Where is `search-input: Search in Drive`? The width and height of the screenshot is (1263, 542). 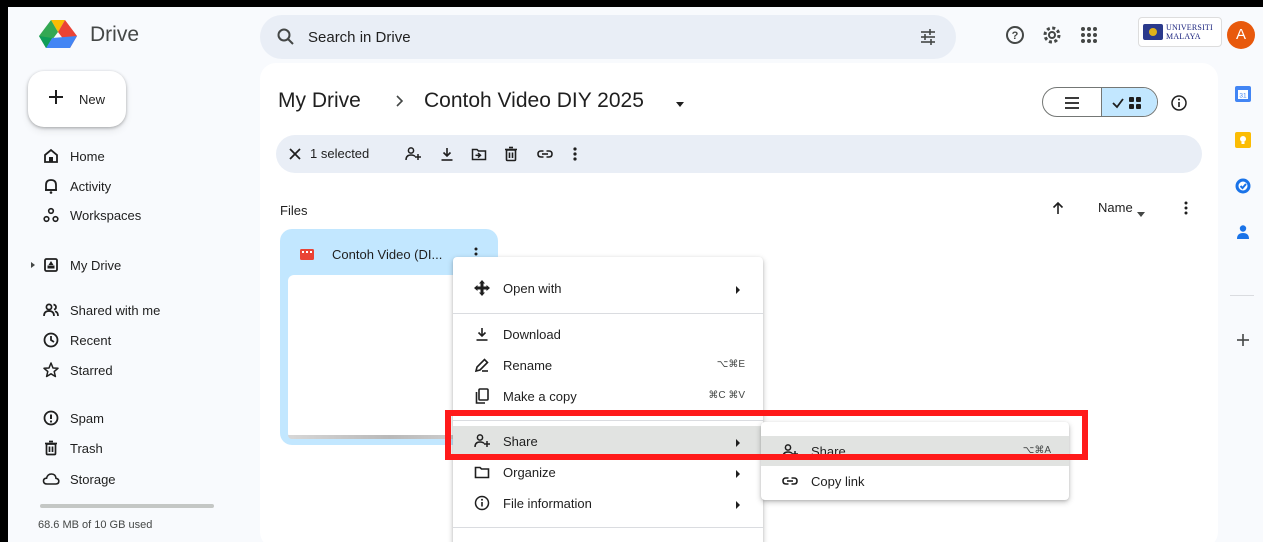 search-input: Search in Drive is located at coordinates (359, 37).